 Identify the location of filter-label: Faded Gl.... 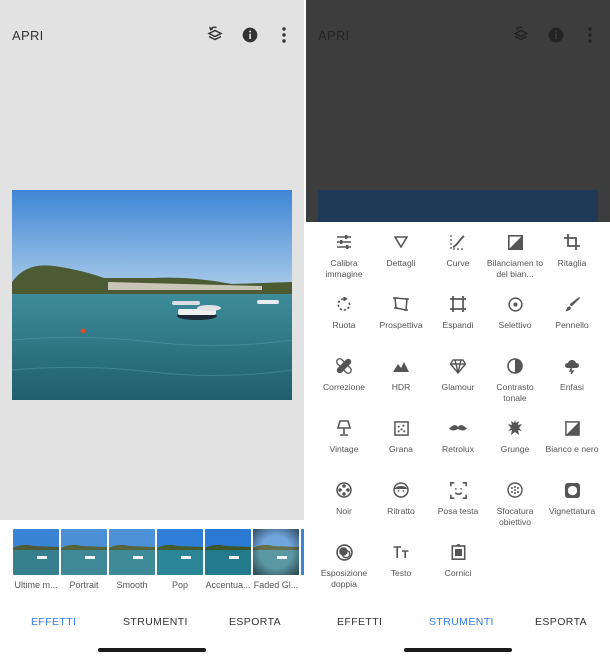
(276, 585).